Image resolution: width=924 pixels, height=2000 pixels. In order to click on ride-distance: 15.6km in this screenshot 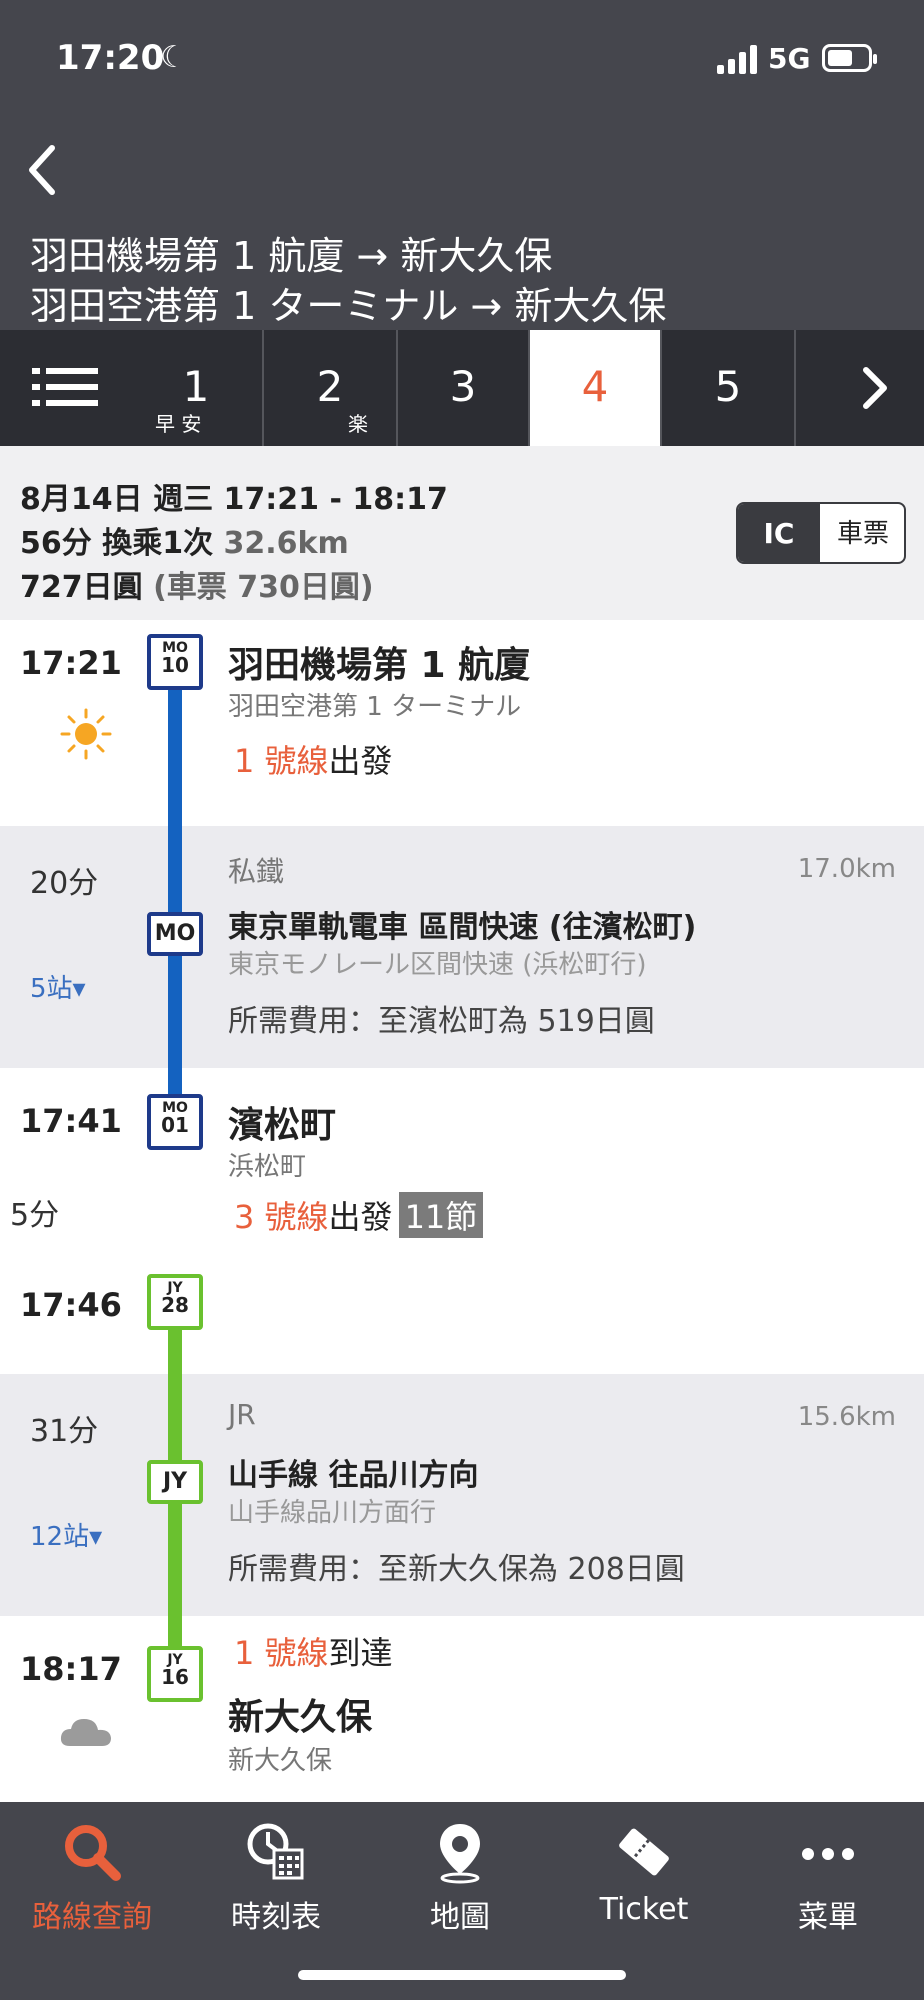, I will do `click(846, 1417)`.